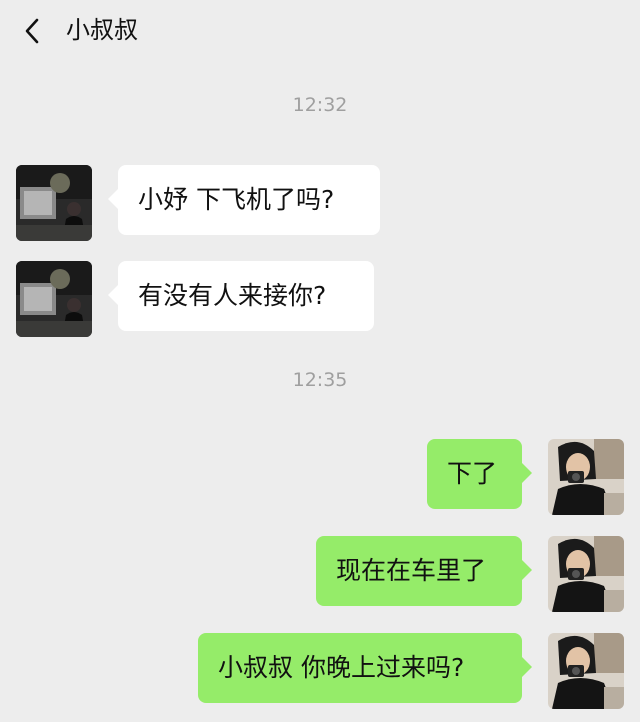  I want to click on message-bubble-outgoing: 现在在车里了, so click(424, 571).